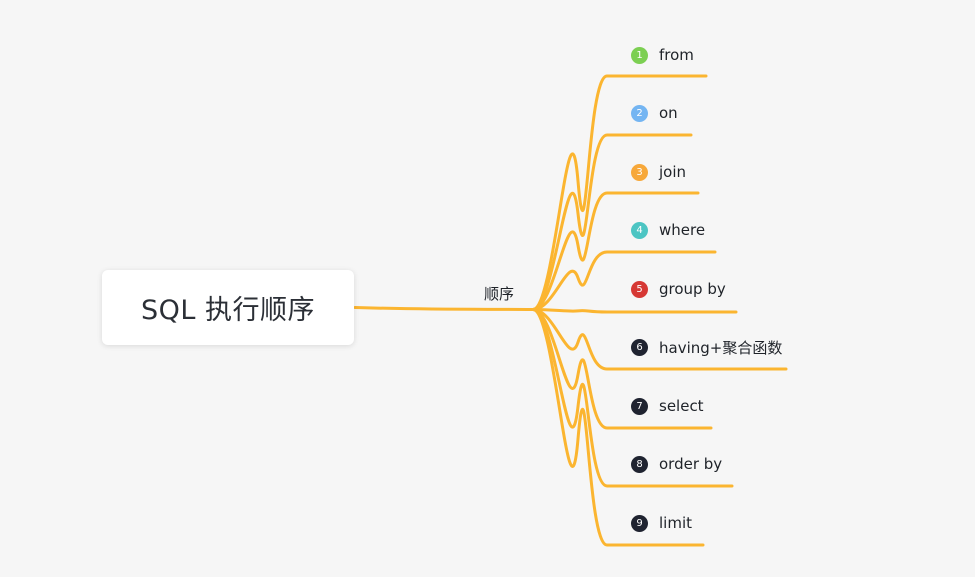  What do you see at coordinates (639, 230) in the screenshot?
I see `step-number-badge: 4` at bounding box center [639, 230].